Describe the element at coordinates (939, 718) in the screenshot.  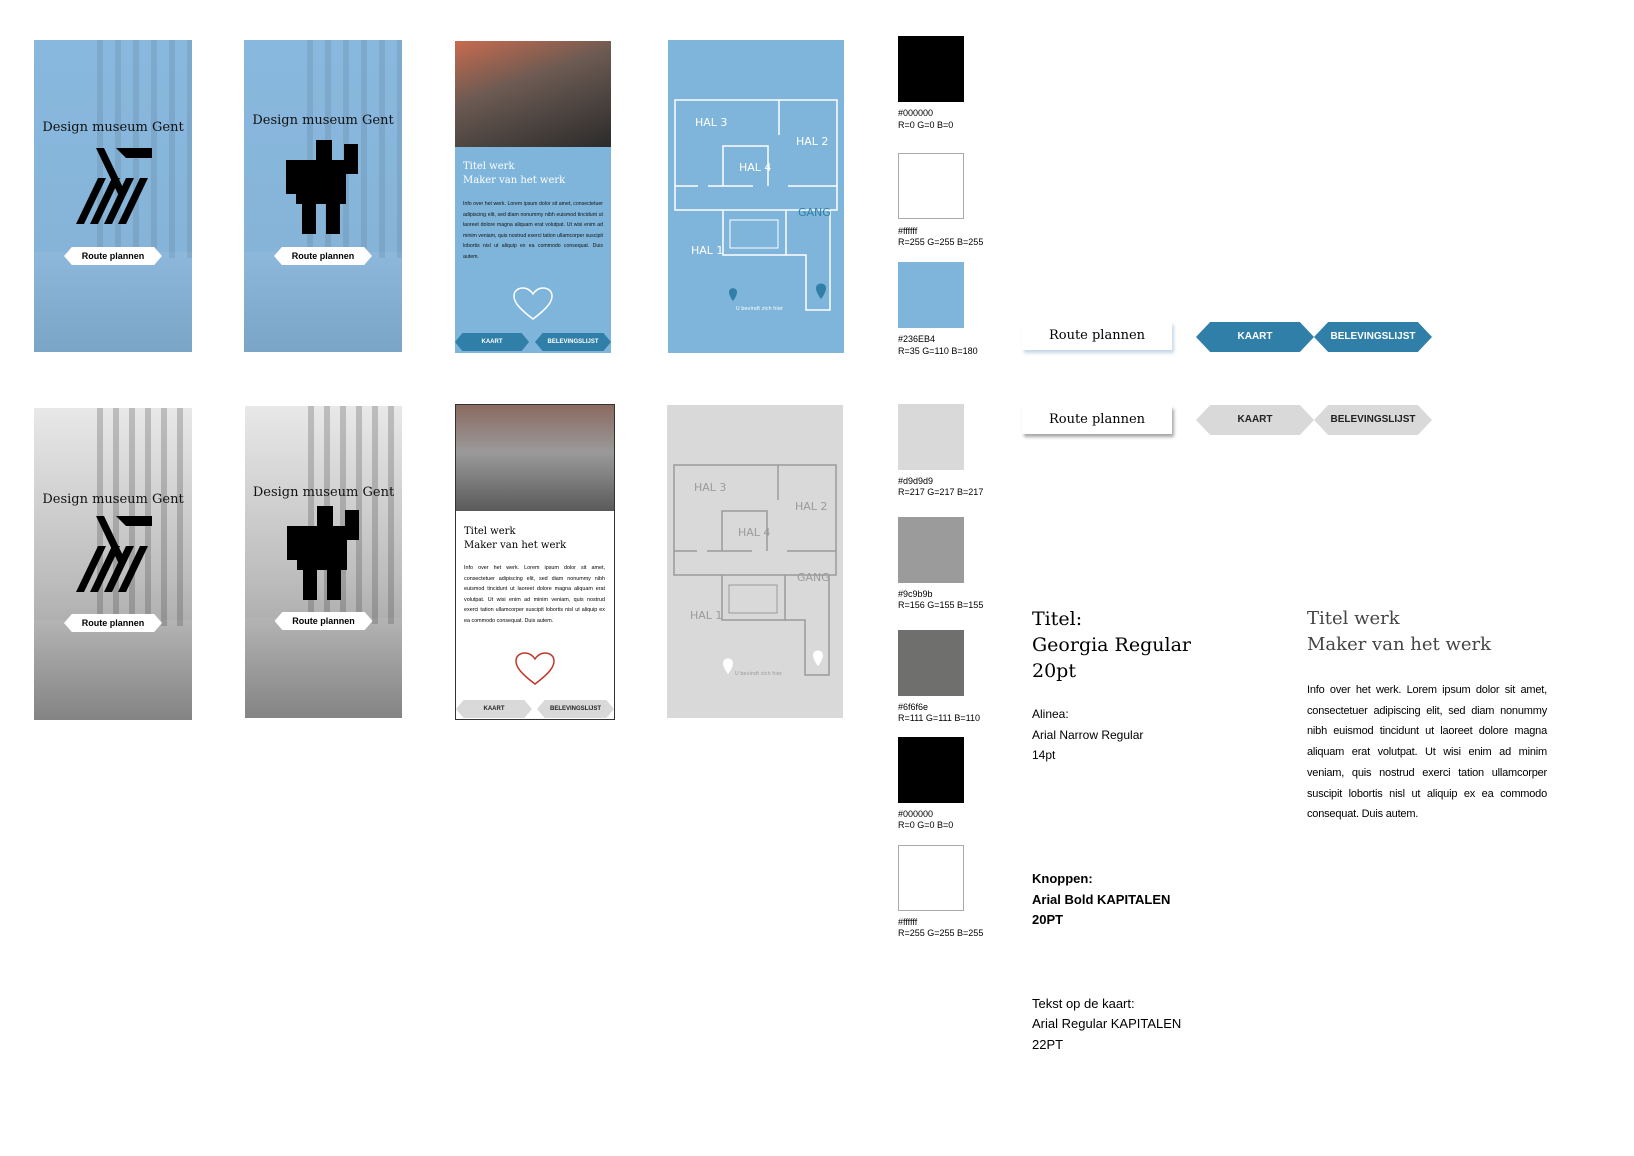
I see `swatch-rgb: R=111 G=111 B=110` at that location.